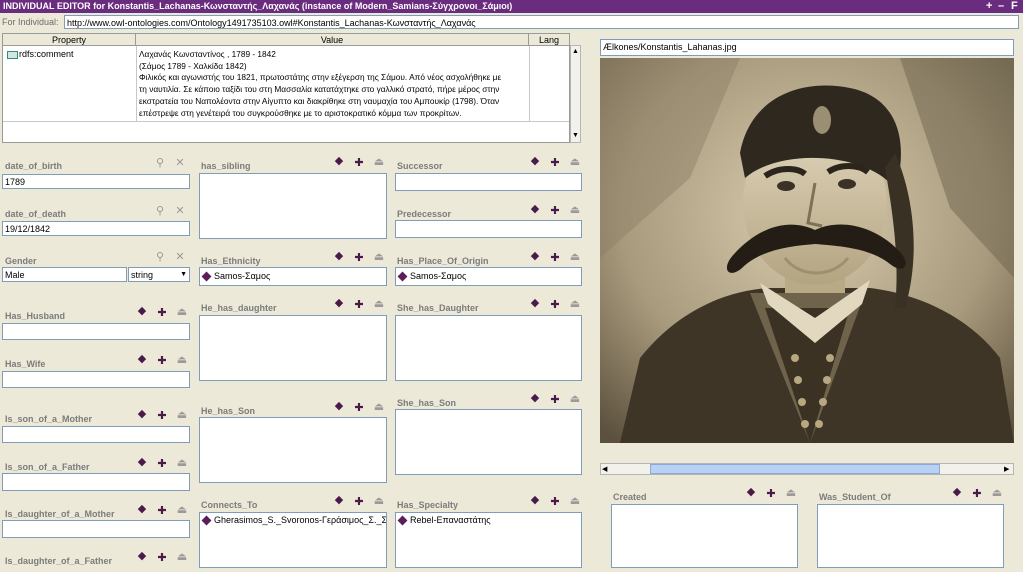 This screenshot has height=572, width=1023. What do you see at coordinates (293, 348) in the screenshot?
I see `he-has-daughter-list` at bounding box center [293, 348].